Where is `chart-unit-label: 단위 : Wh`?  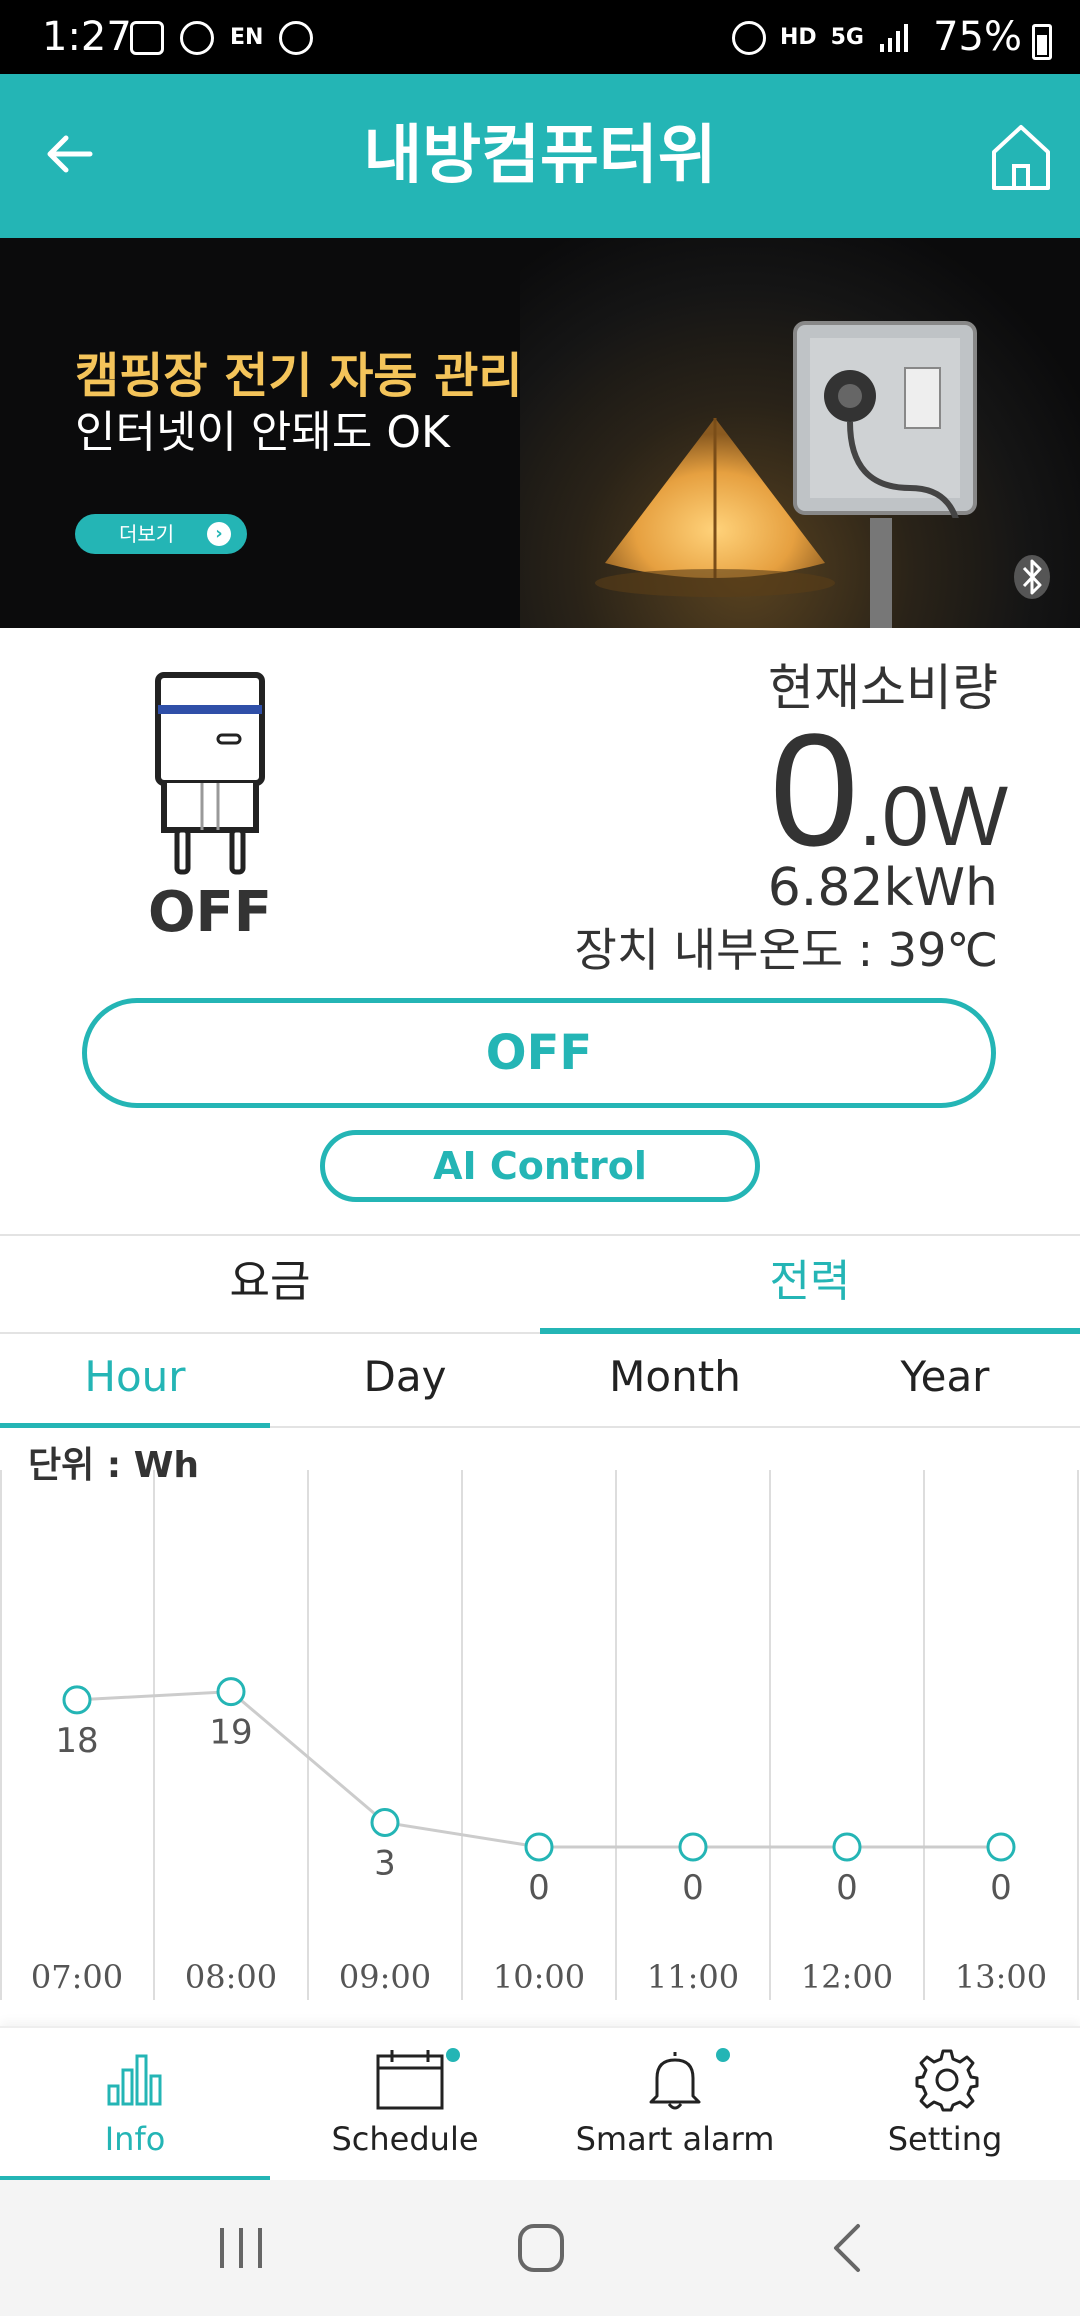 chart-unit-label: 단위 : Wh is located at coordinates (114, 1465).